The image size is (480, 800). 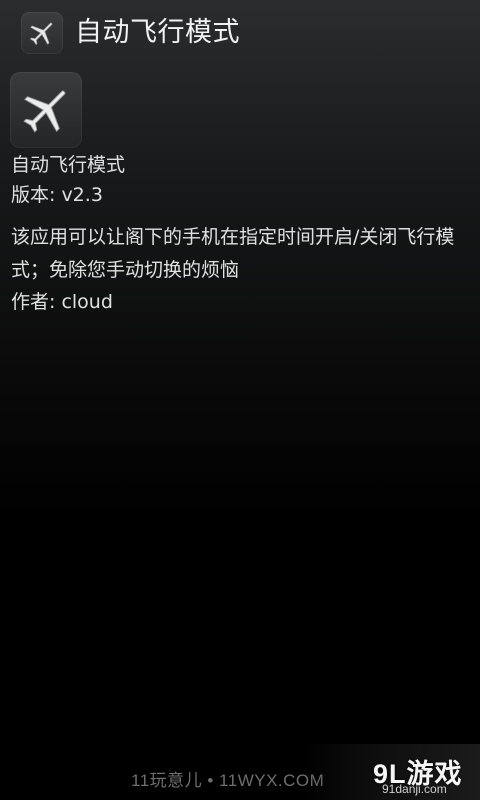 What do you see at coordinates (62, 302) in the screenshot?
I see `author-text: 作者: cloud` at bounding box center [62, 302].